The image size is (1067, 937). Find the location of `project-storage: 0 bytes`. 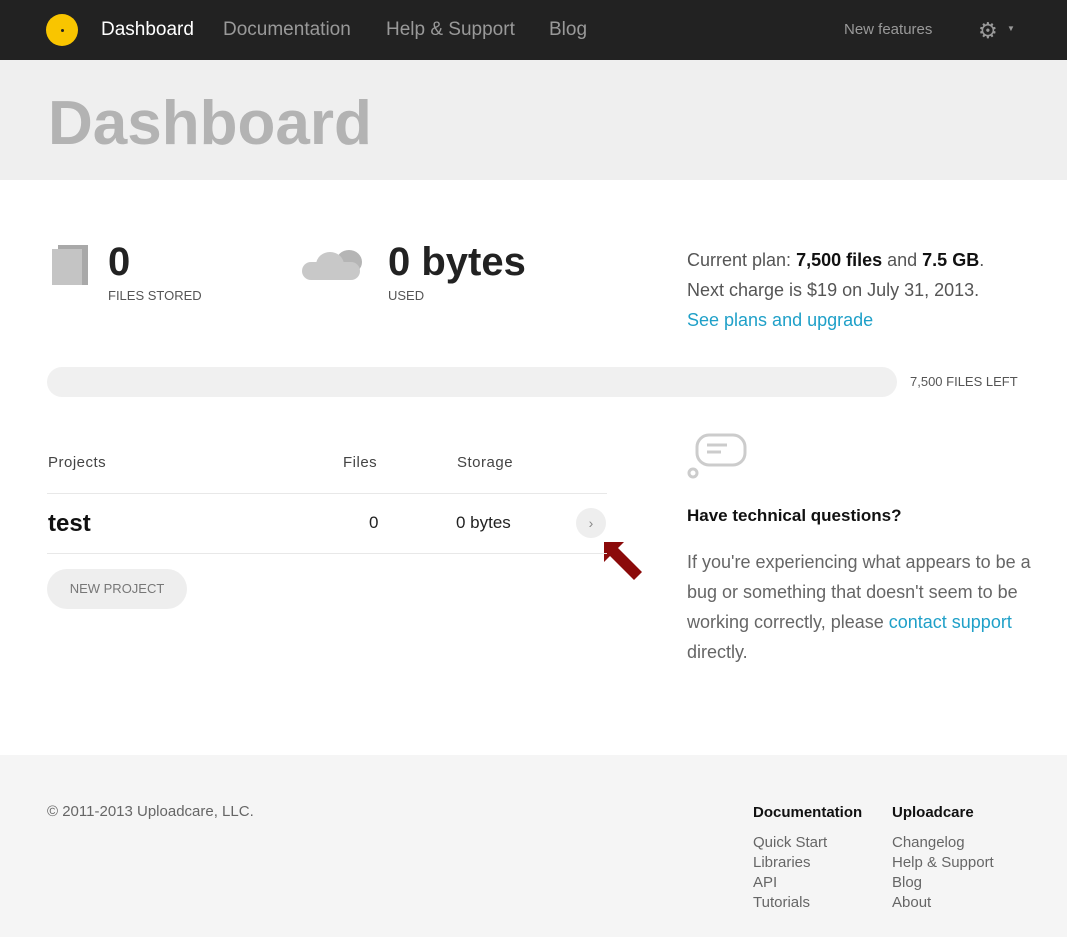

project-storage: 0 bytes is located at coordinates (483, 522).